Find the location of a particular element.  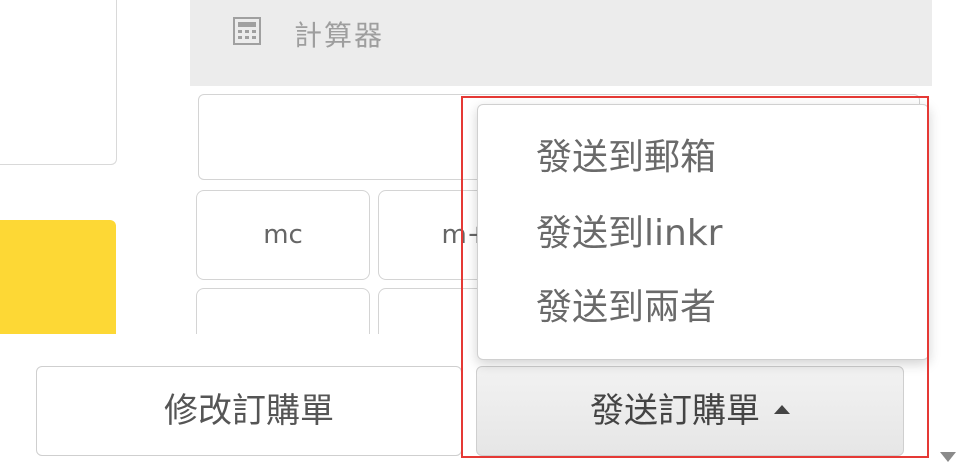

calculator-title: 計算器 is located at coordinates (339, 35).